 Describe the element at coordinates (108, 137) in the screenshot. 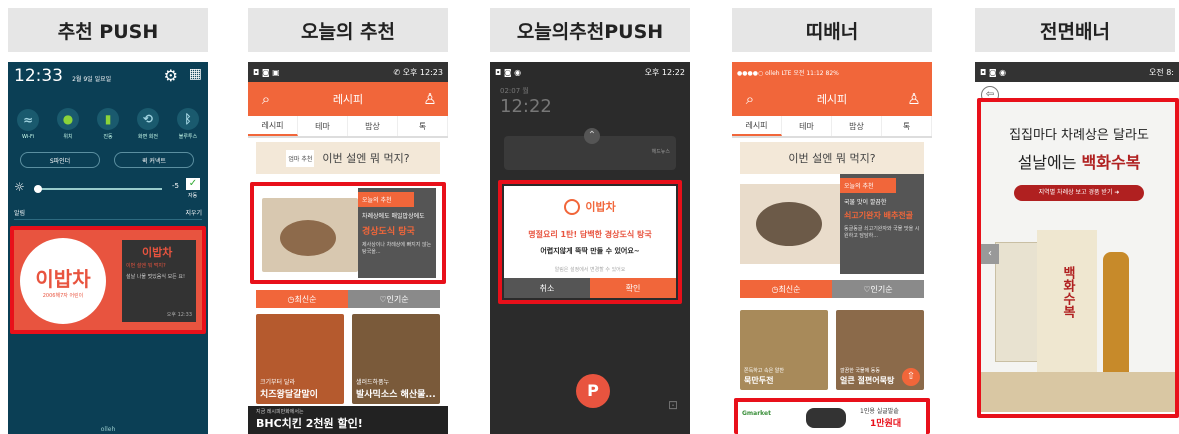

I see `toggle-label: 진동` at that location.